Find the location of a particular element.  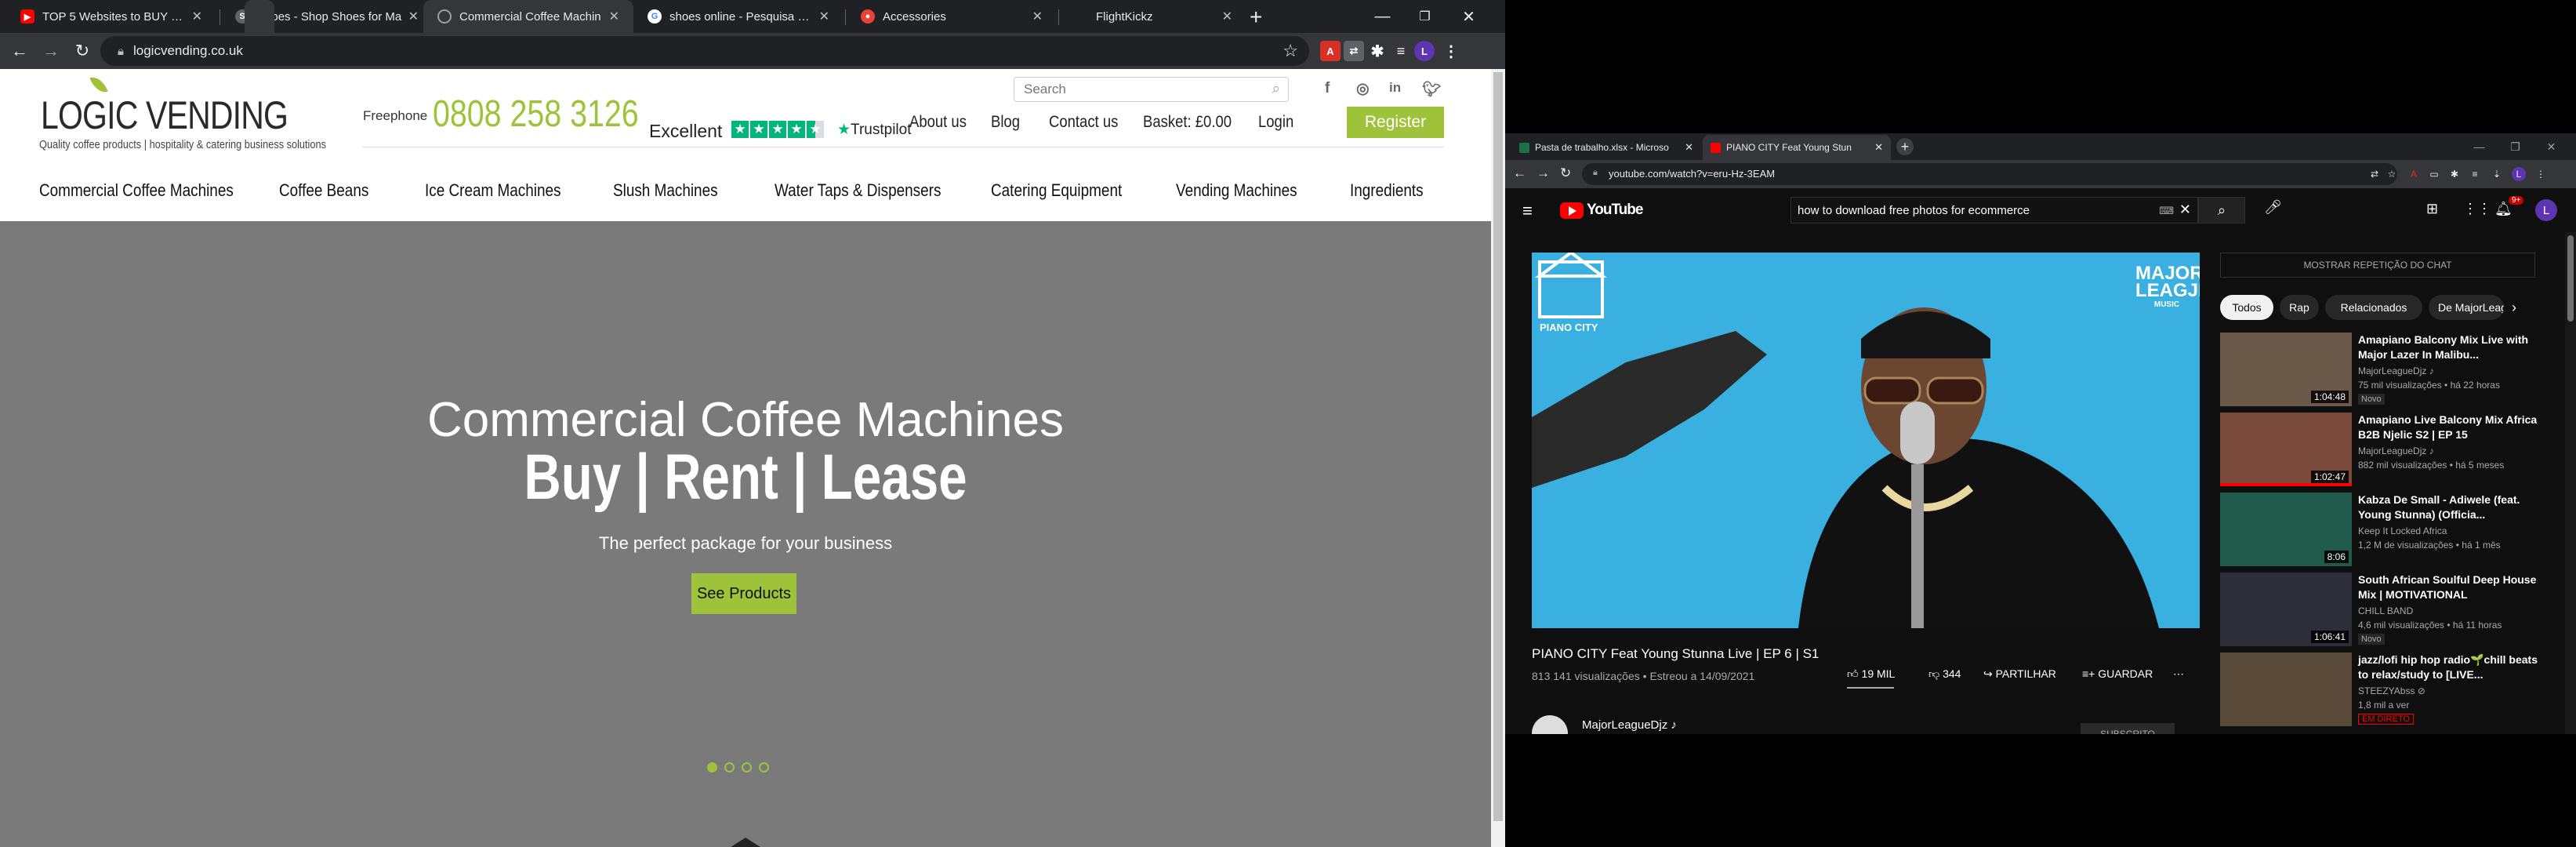

address-bar: 🔒︎ logicvending.co.uk ☆ is located at coordinates (704, 51).